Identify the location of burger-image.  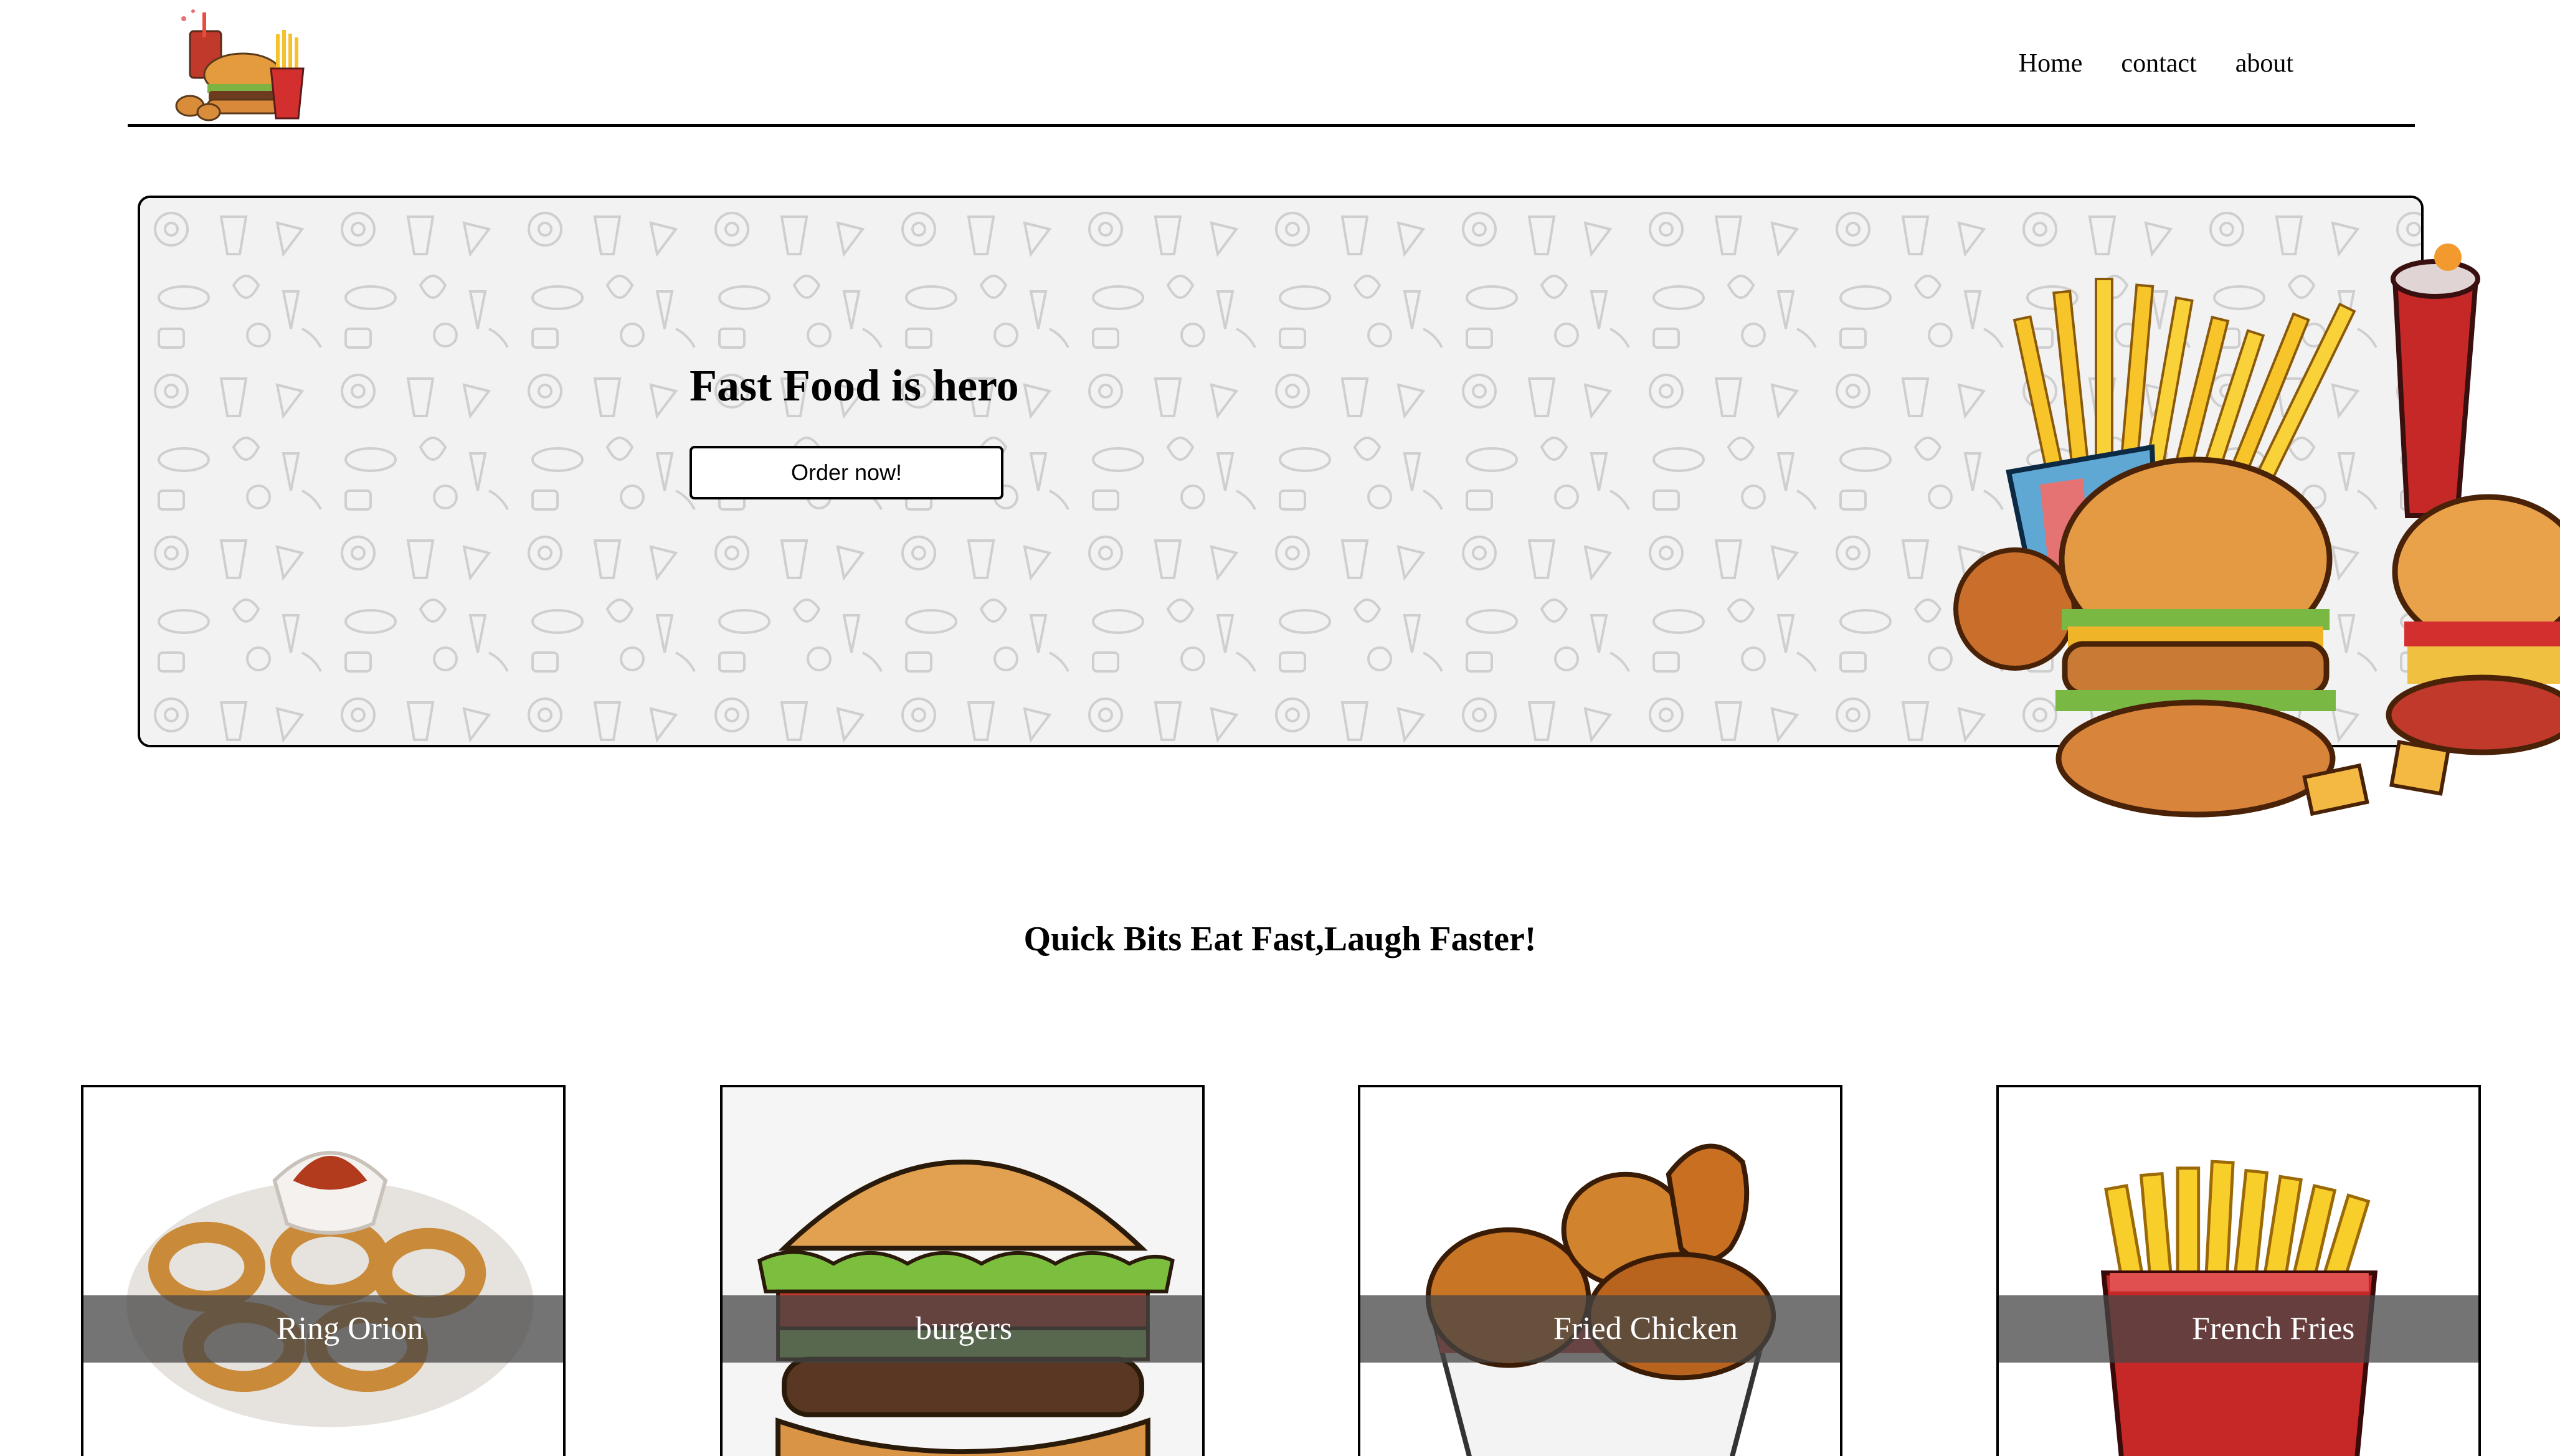
(962, 1272).